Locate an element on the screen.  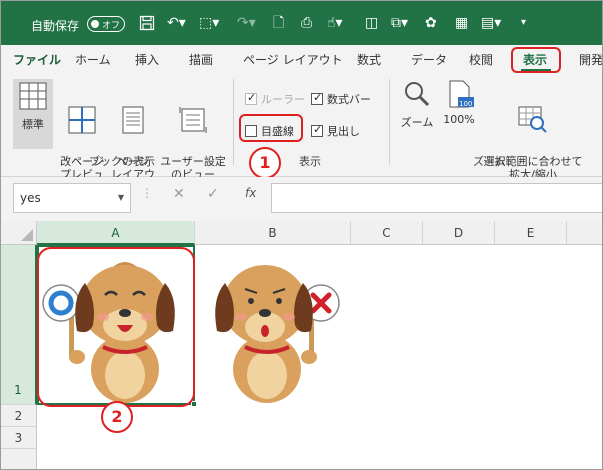
tab-file: ファイル is located at coordinates (37, 59).